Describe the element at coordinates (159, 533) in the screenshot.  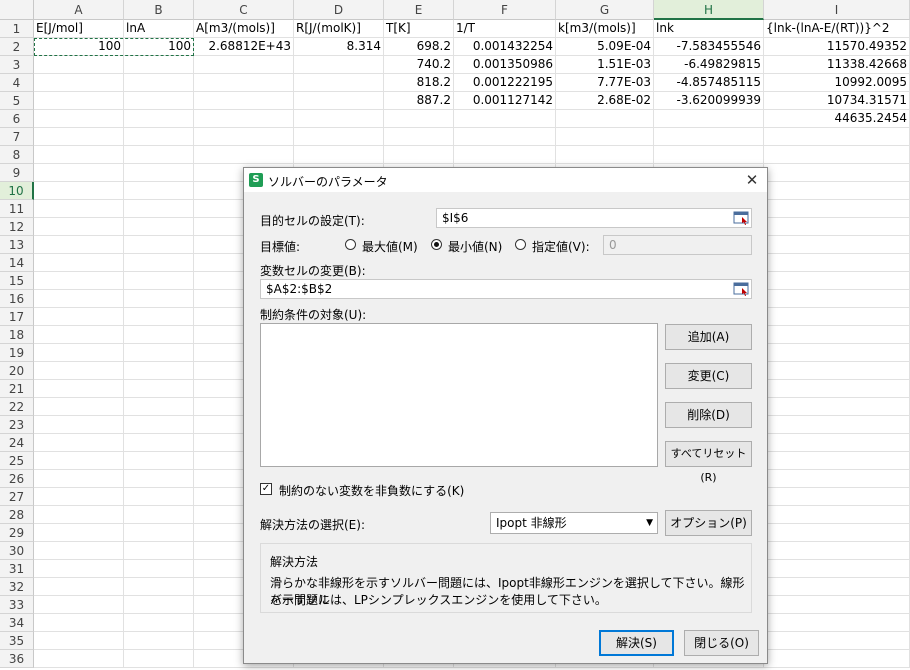
I see `cell-B29` at that location.